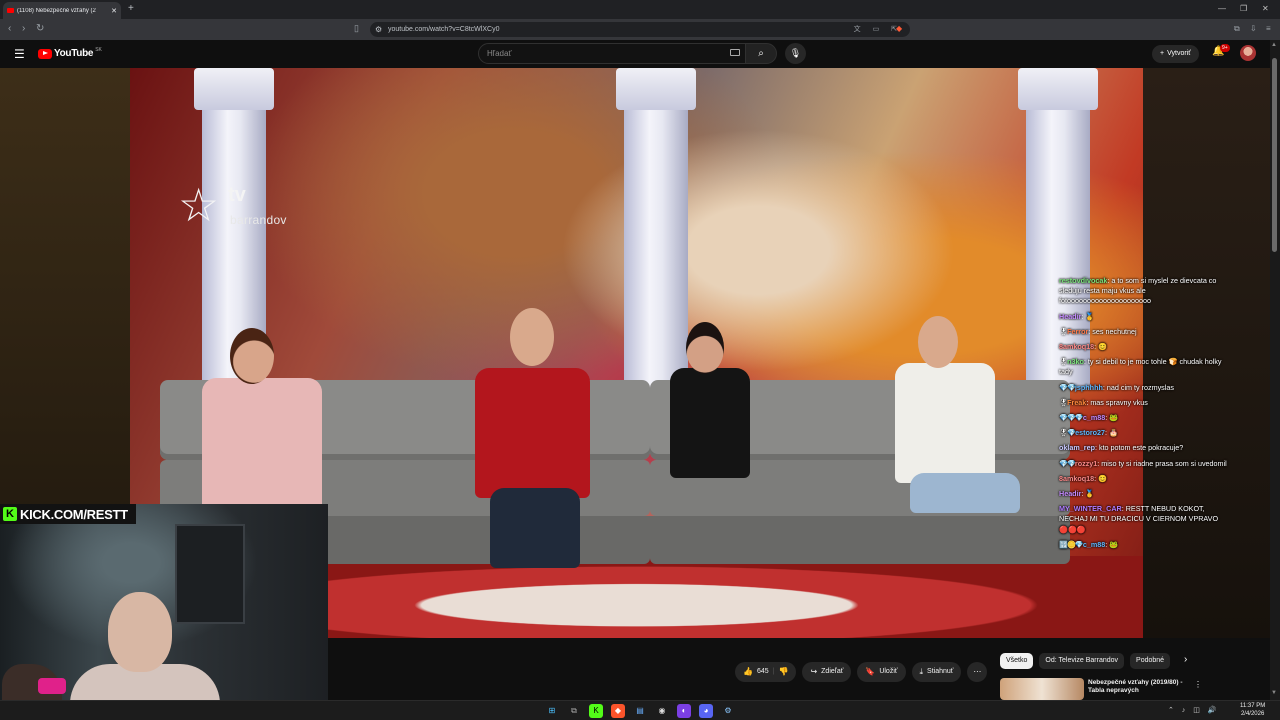  What do you see at coordinates (888, 671) in the screenshot?
I see `save-label: Uložiť` at bounding box center [888, 671].